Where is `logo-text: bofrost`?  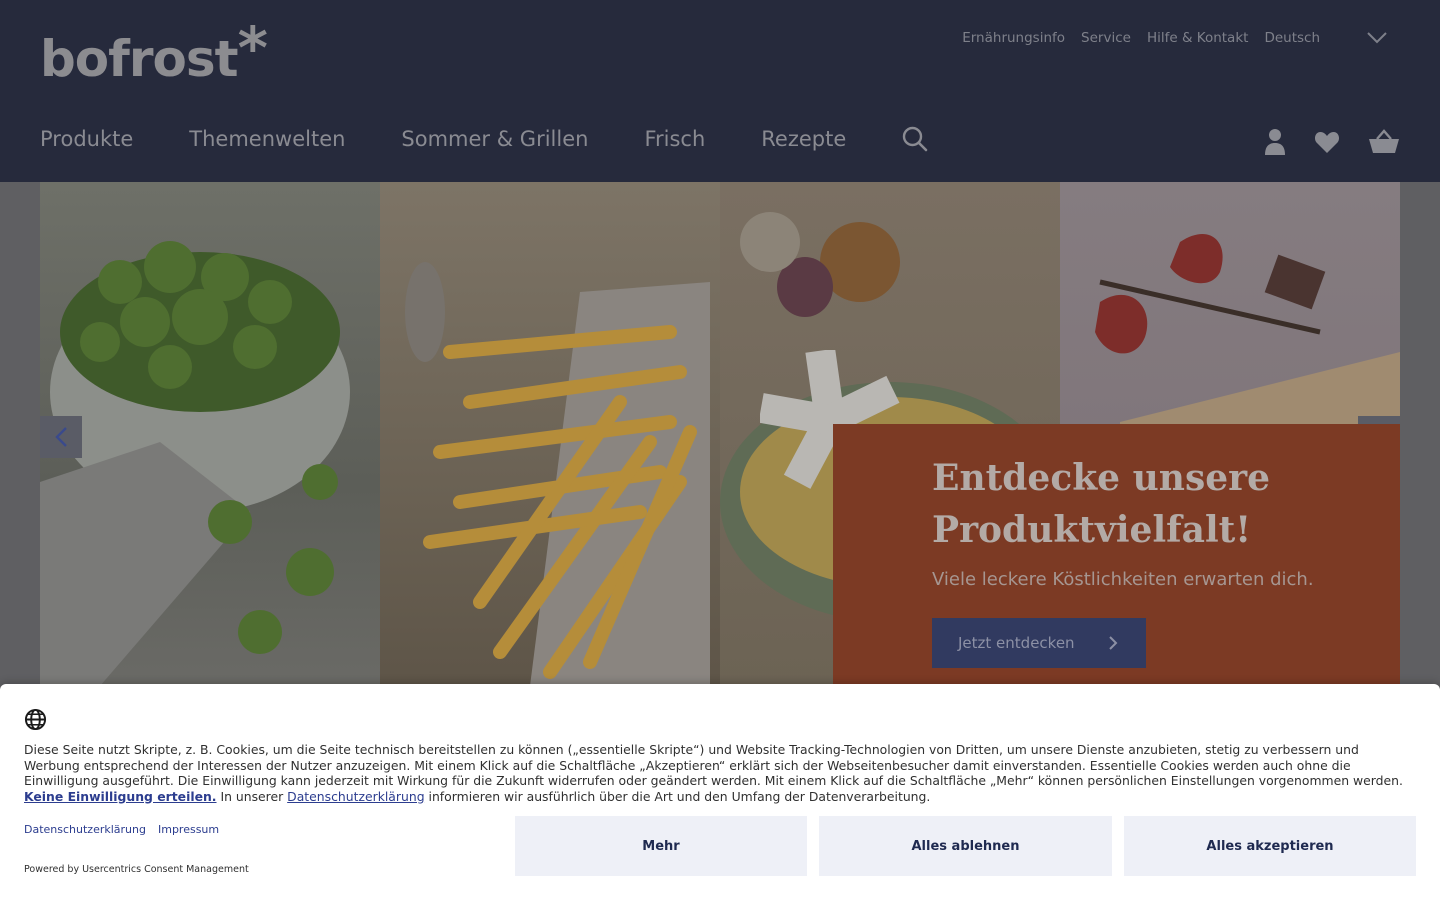 logo-text: bofrost is located at coordinates (139, 59).